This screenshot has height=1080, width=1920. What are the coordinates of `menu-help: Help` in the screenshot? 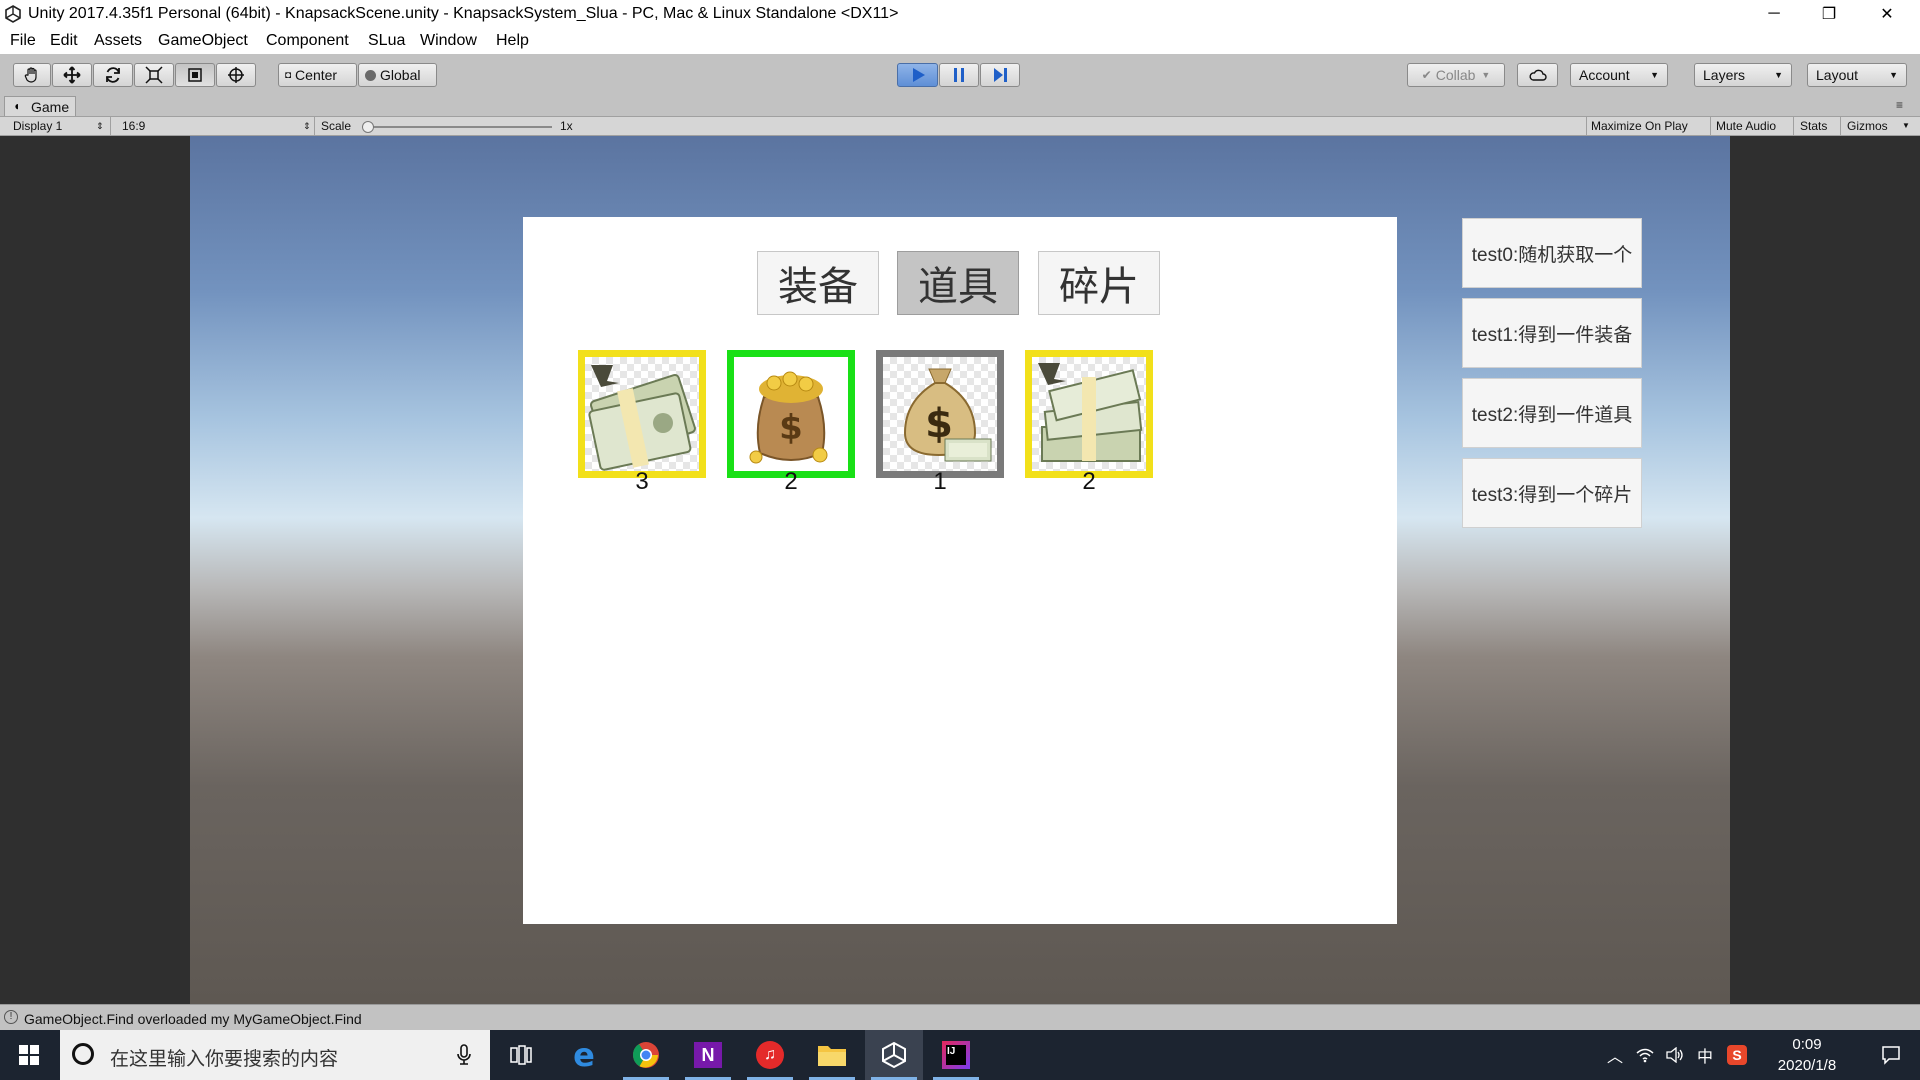 It's located at (512, 41).